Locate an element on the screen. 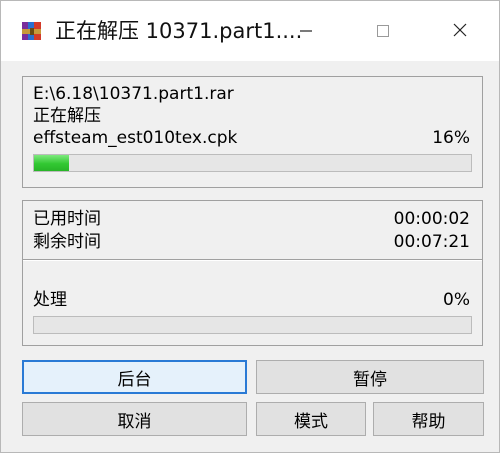  maximize-icon is located at coordinates (383, 32).